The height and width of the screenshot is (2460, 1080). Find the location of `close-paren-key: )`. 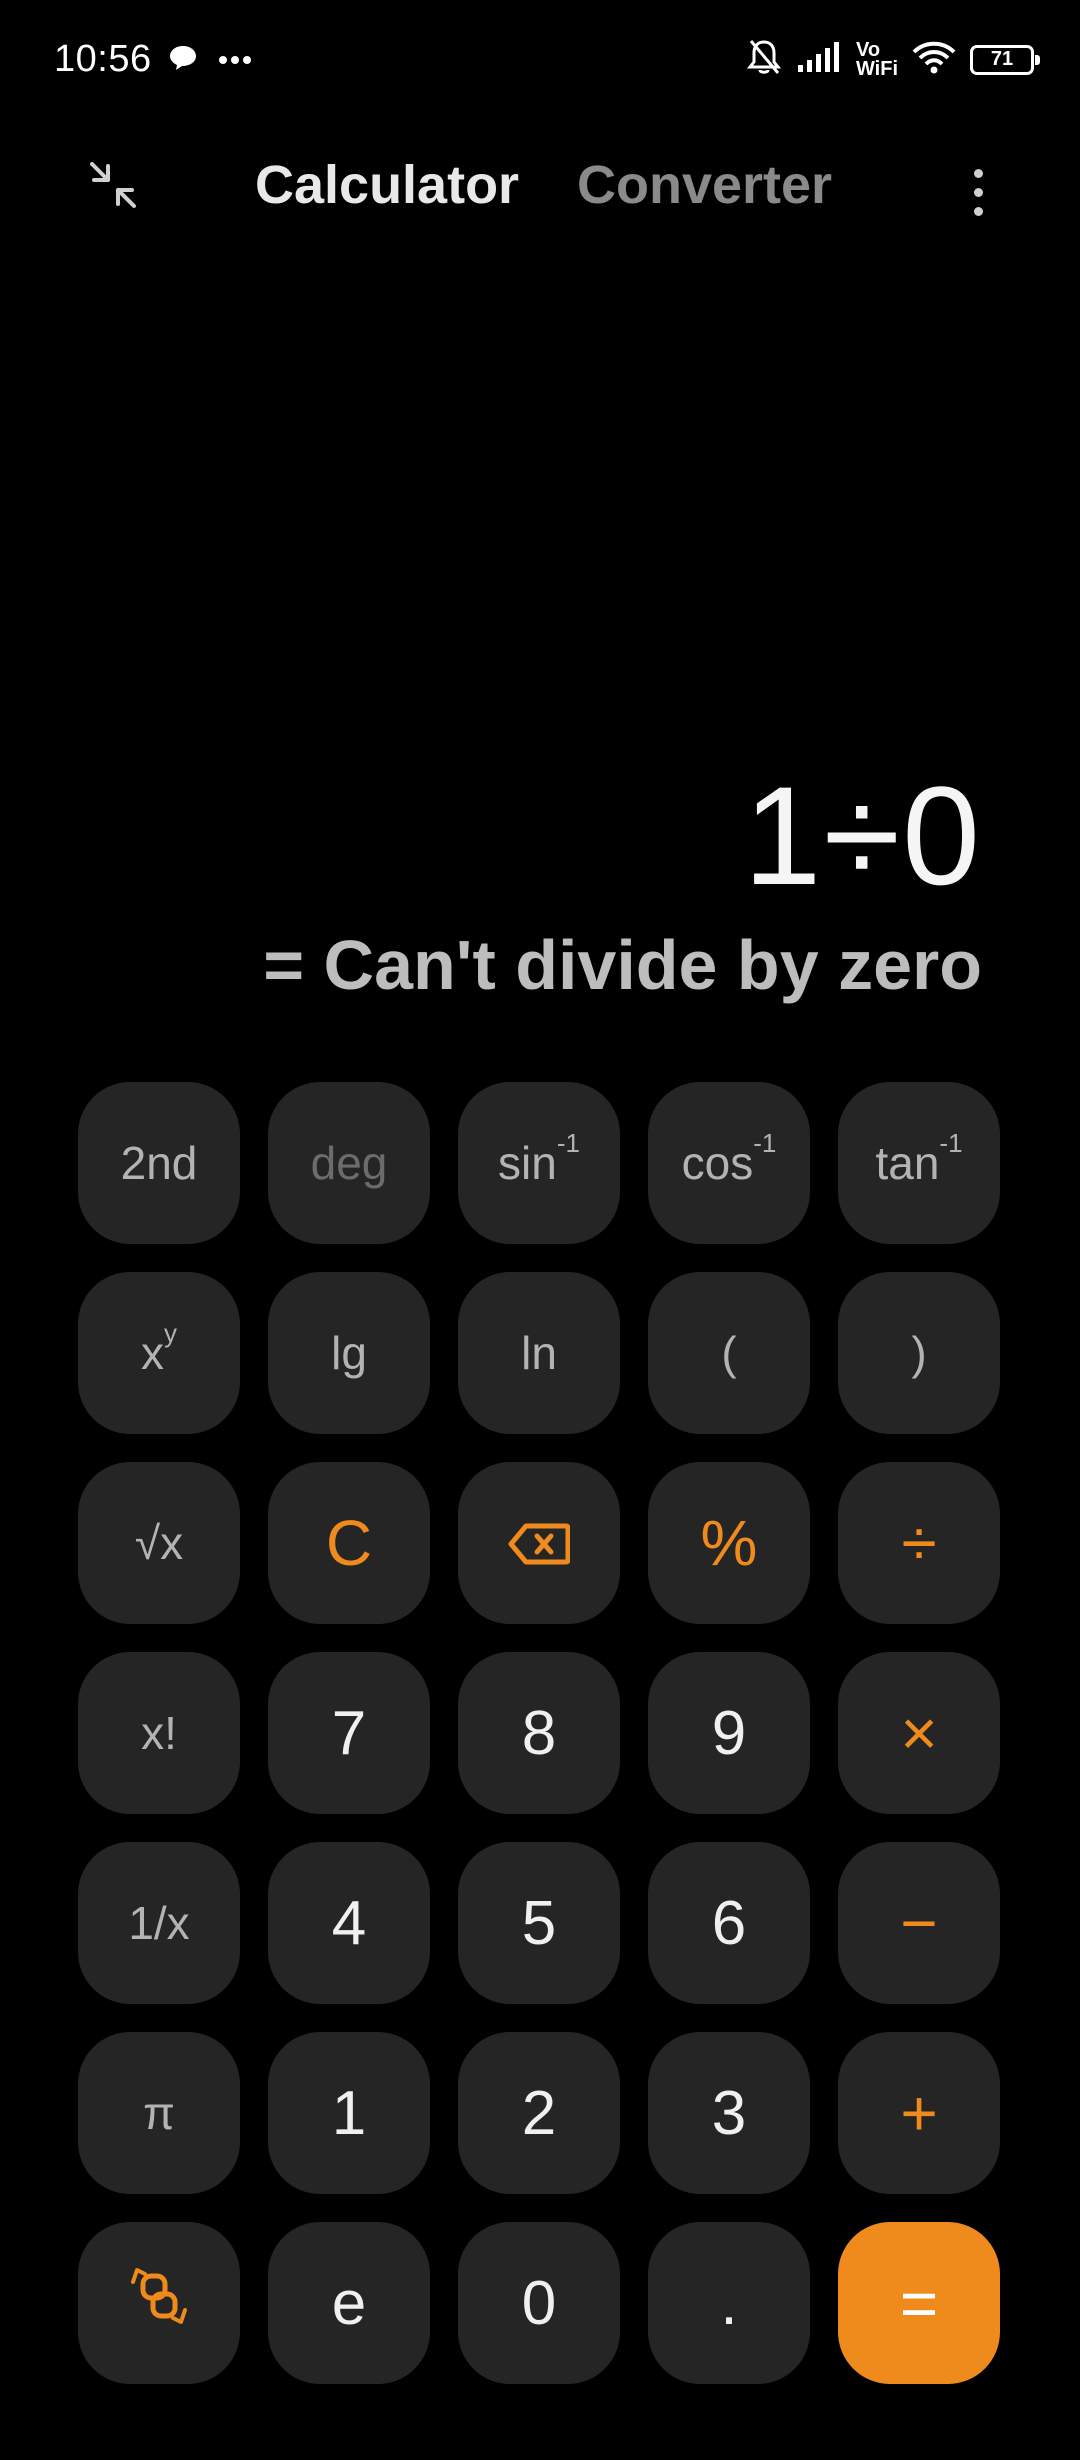

close-paren-key: ) is located at coordinates (919, 1353).